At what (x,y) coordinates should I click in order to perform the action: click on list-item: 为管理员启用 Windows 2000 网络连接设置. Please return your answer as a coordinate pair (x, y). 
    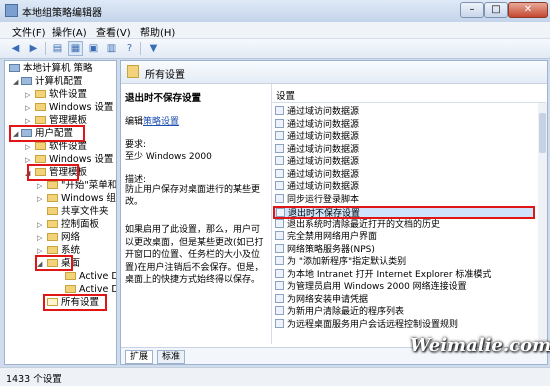
    Looking at the image, I should click on (371, 287).